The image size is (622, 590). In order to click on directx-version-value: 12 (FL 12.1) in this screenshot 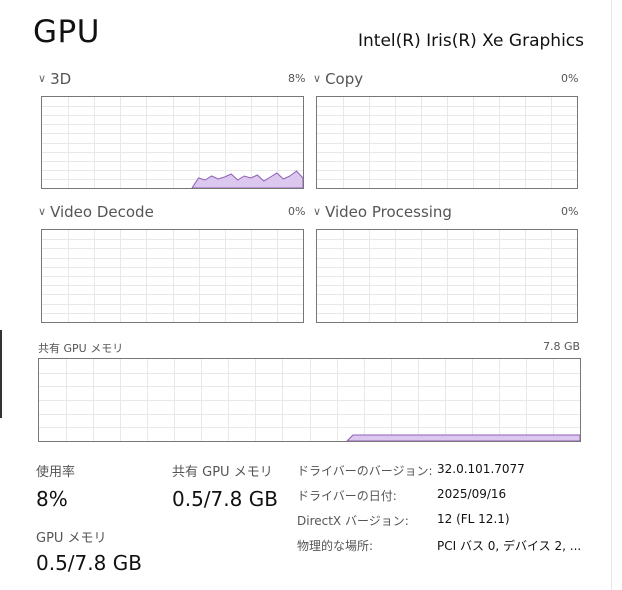, I will do `click(473, 519)`.